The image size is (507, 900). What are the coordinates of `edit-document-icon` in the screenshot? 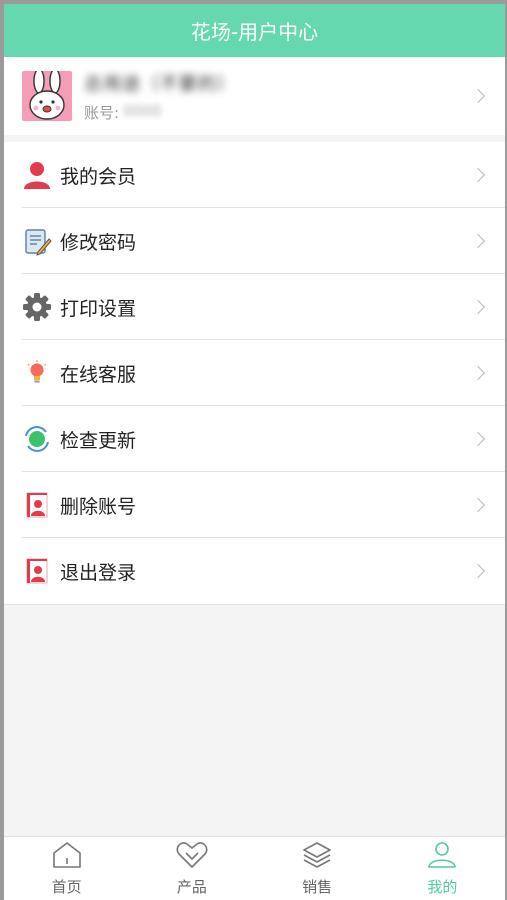 It's located at (37, 241).